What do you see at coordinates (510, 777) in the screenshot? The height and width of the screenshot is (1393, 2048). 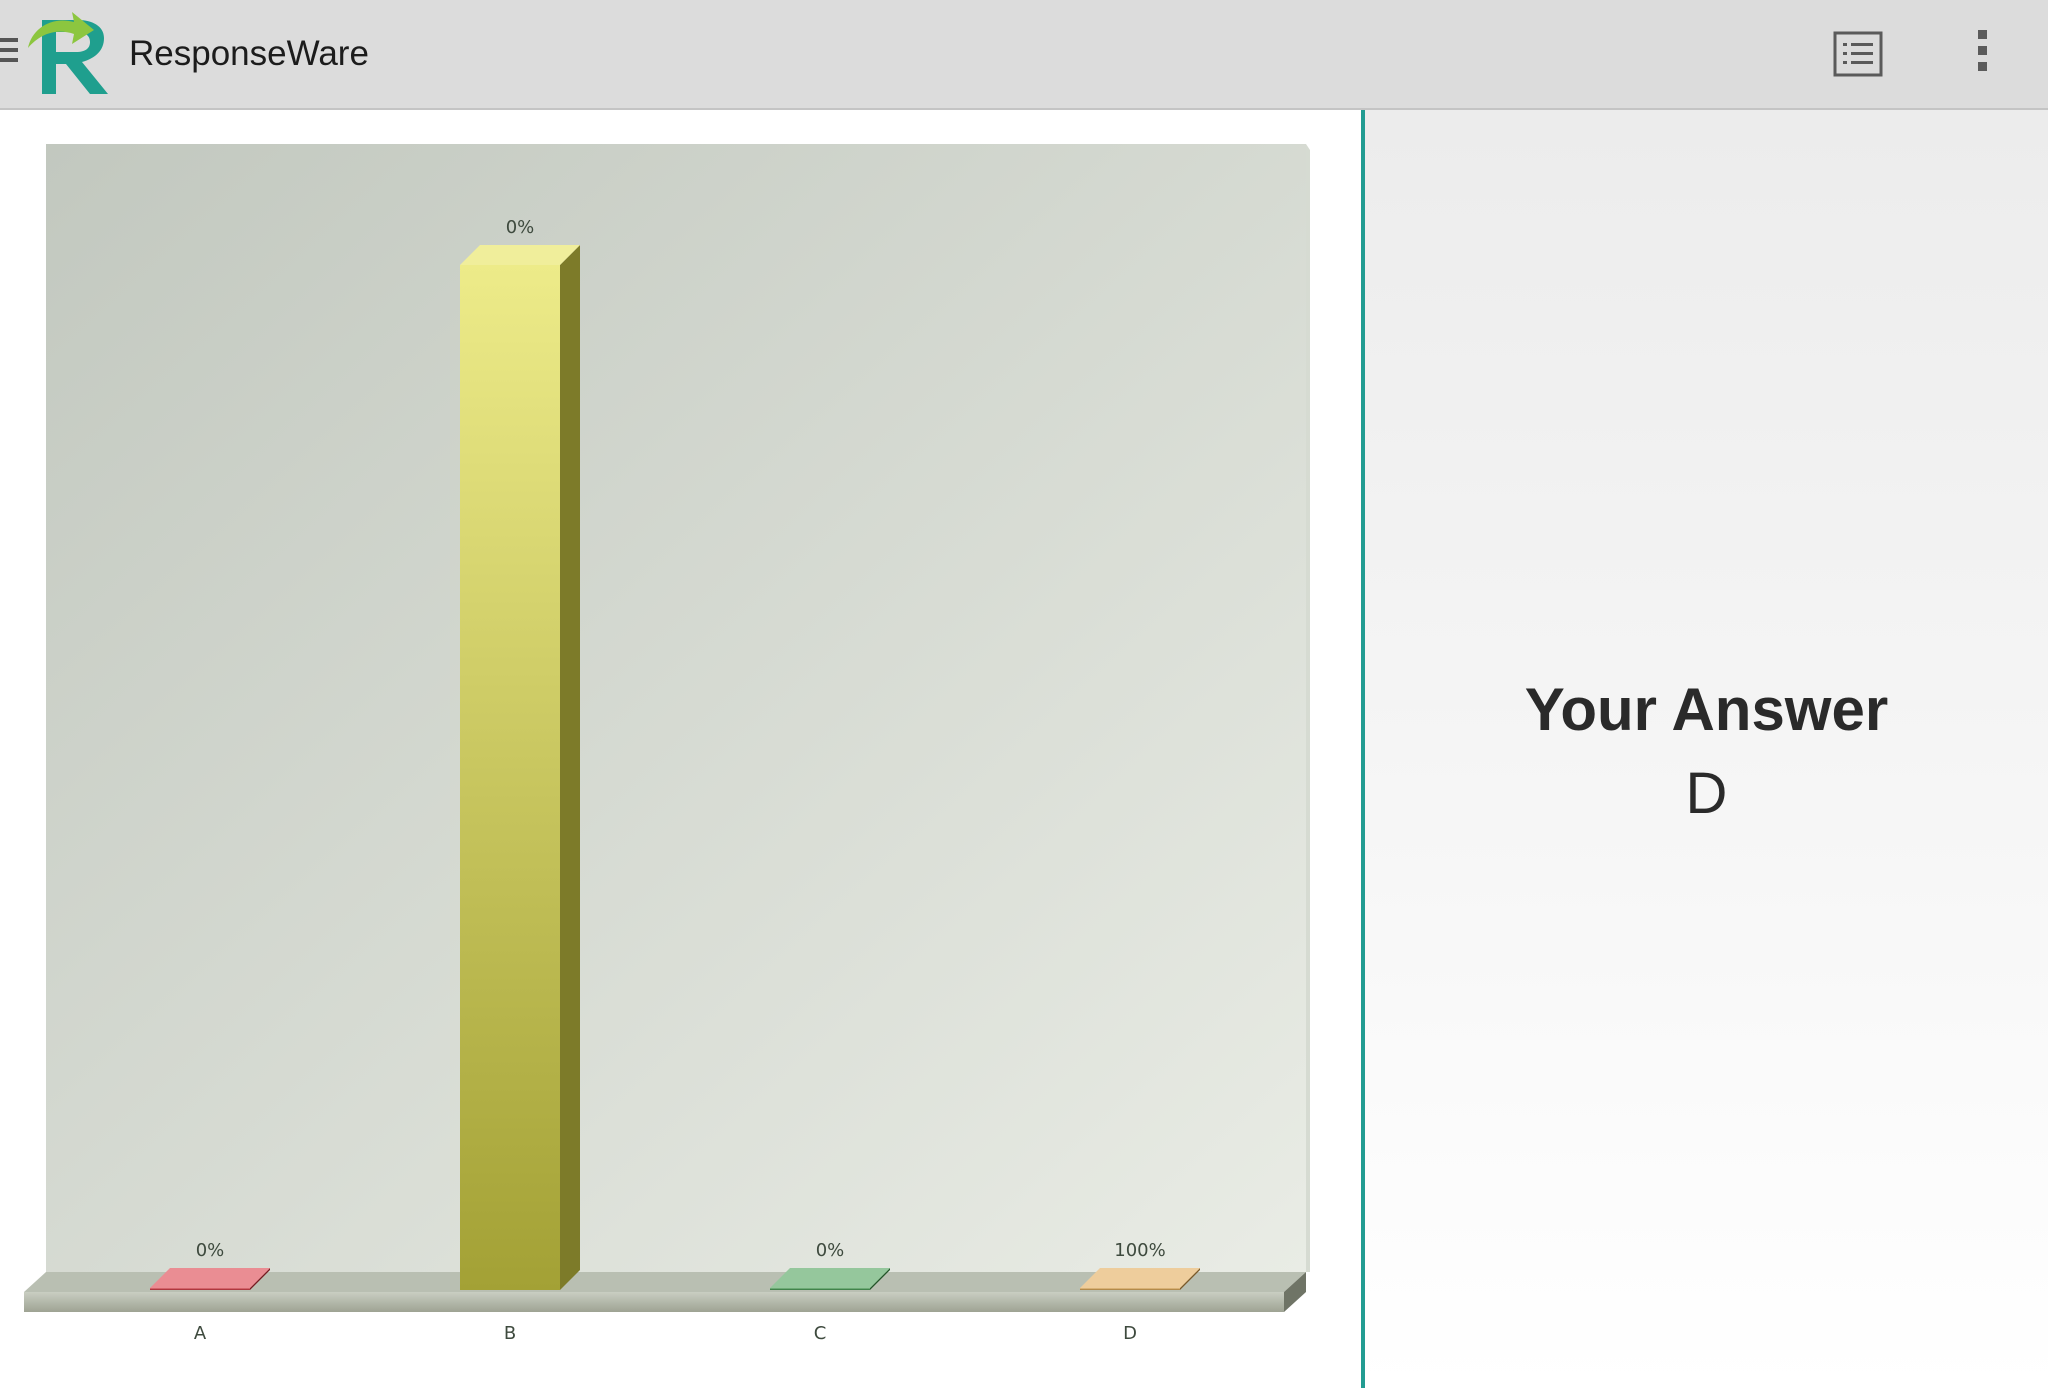 I see `bar-front-b` at bounding box center [510, 777].